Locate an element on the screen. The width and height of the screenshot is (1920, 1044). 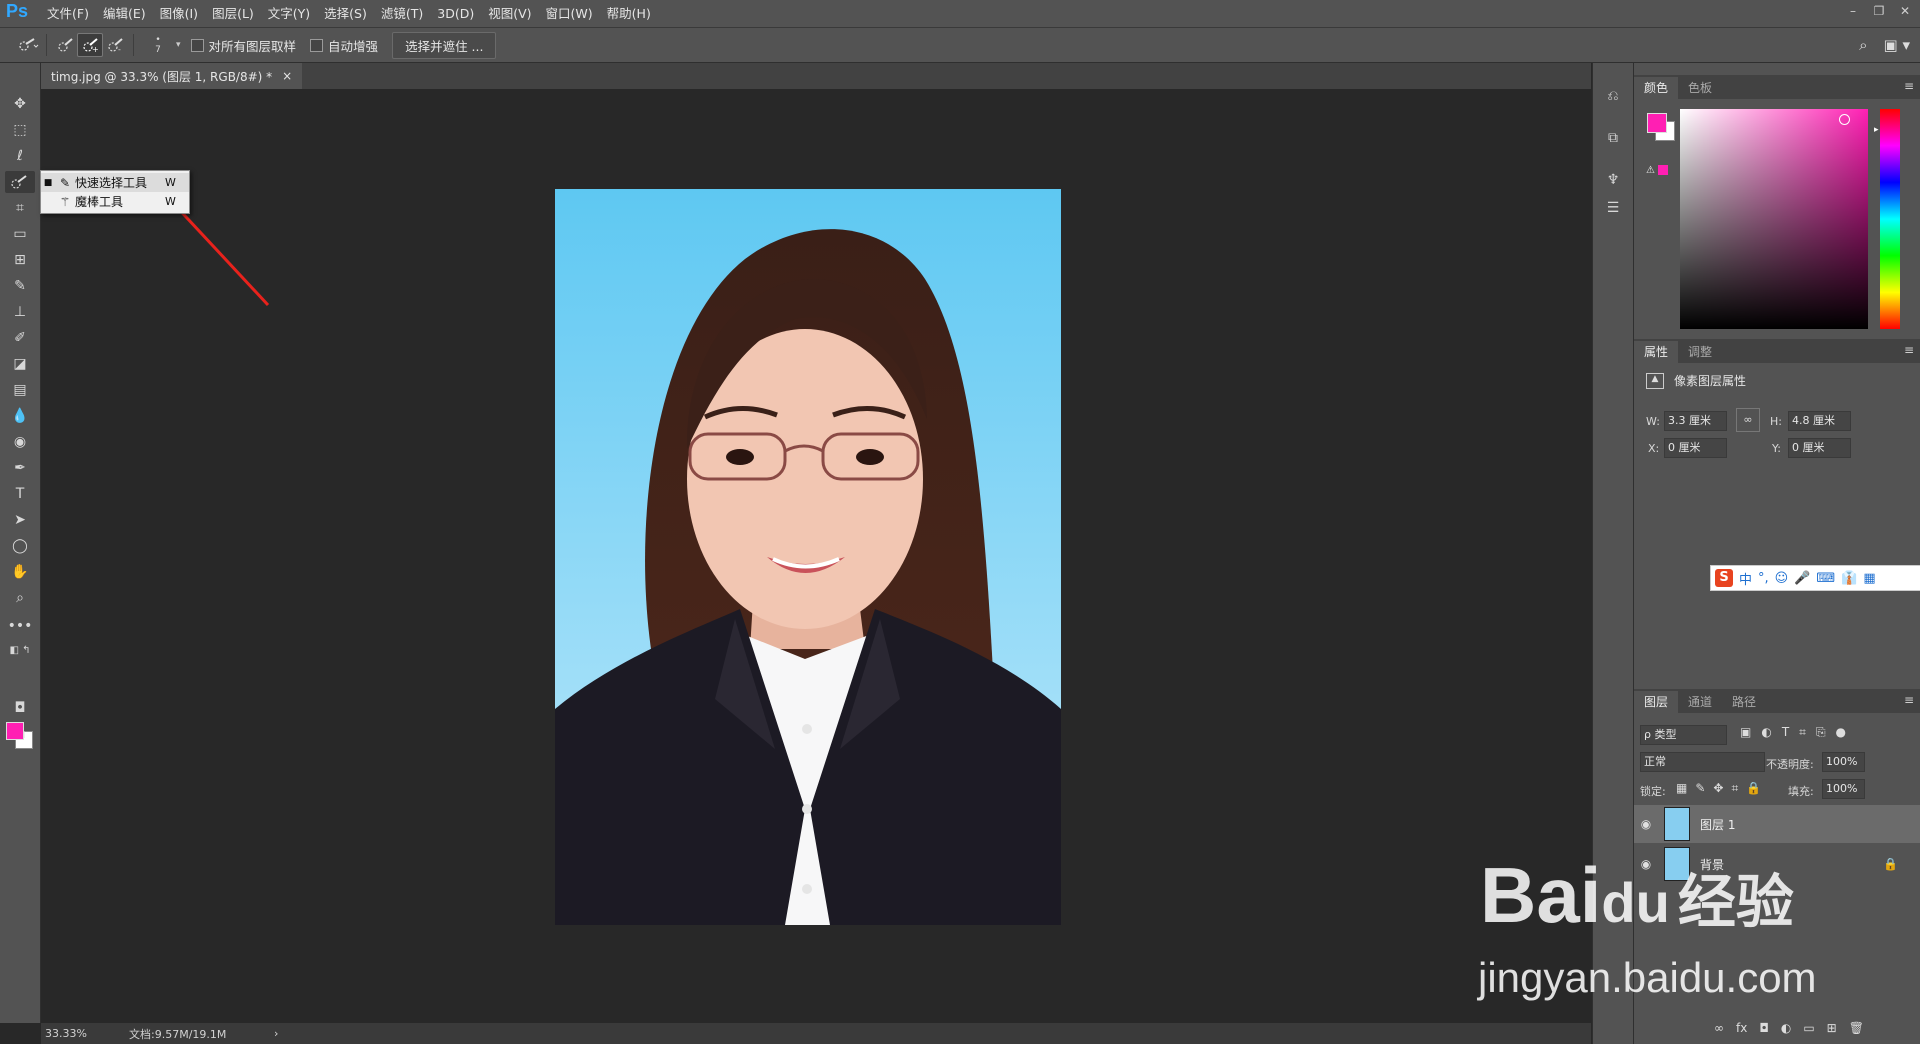
menu-window: 窗口(W) is located at coordinates (569, 13).